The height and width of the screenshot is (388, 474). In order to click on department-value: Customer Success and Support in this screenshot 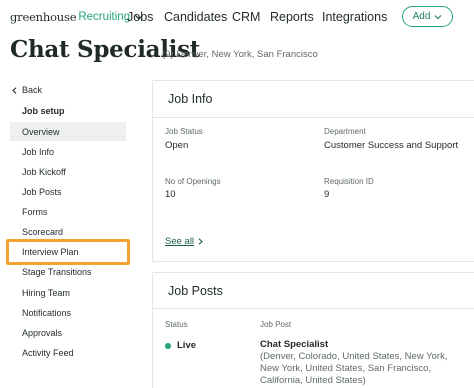, I will do `click(391, 145)`.